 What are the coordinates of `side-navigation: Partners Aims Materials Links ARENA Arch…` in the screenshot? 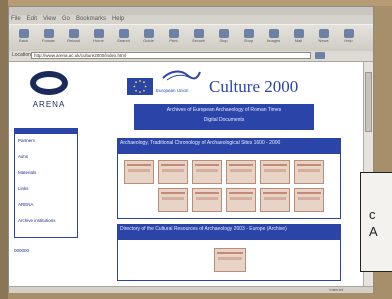 It's located at (46, 183).